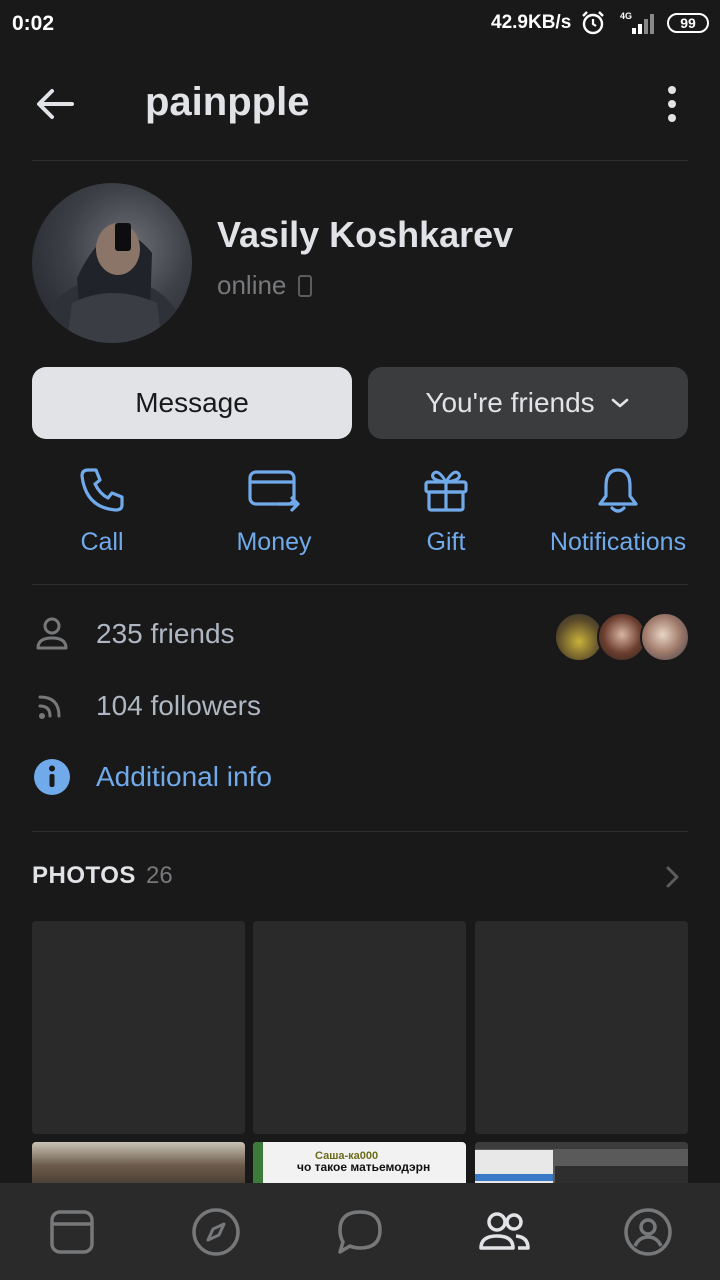 Image resolution: width=720 pixels, height=1280 pixels. What do you see at coordinates (364, 1167) in the screenshot?
I see `photo-meme-text: чо такое матьемодэрн` at bounding box center [364, 1167].